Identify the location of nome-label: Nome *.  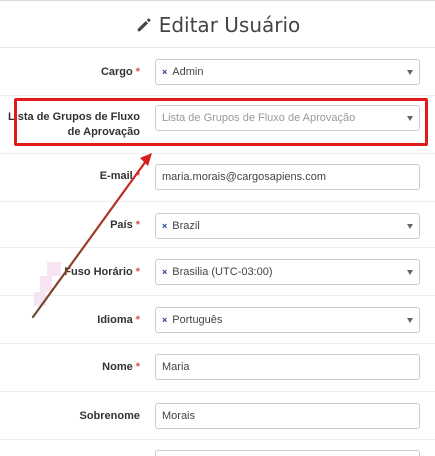
(121, 367).